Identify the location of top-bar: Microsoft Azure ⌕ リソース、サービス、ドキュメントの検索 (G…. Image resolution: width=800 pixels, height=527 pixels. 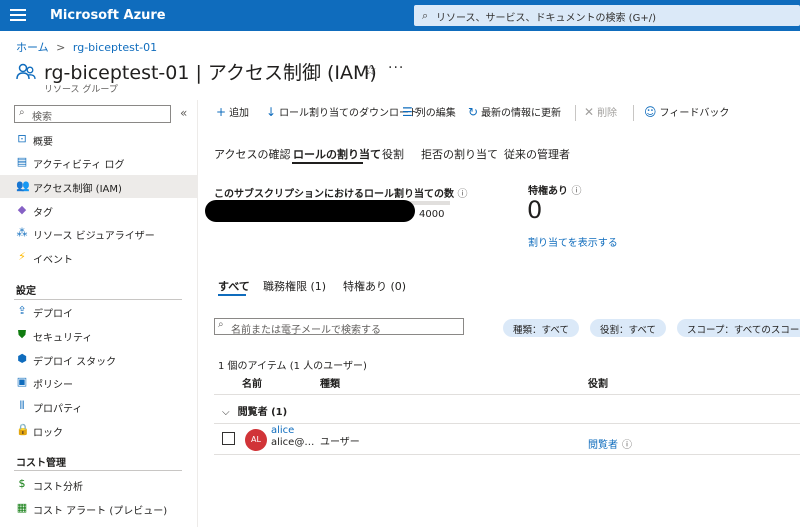
(400, 15).